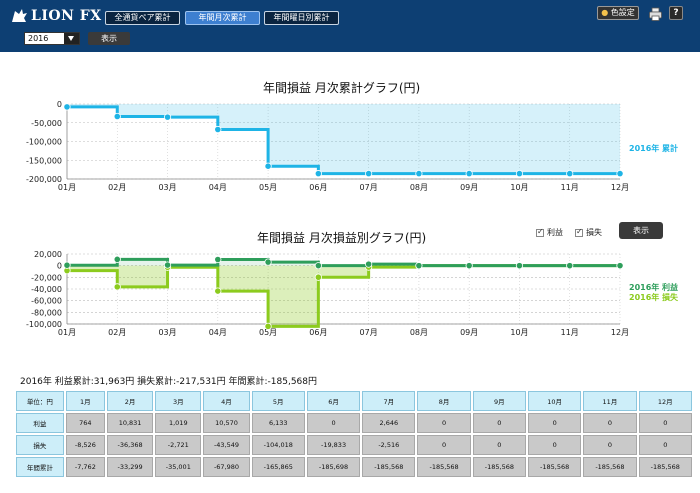 The image size is (700, 493). I want to click on profit-checkbox, so click(540, 232).